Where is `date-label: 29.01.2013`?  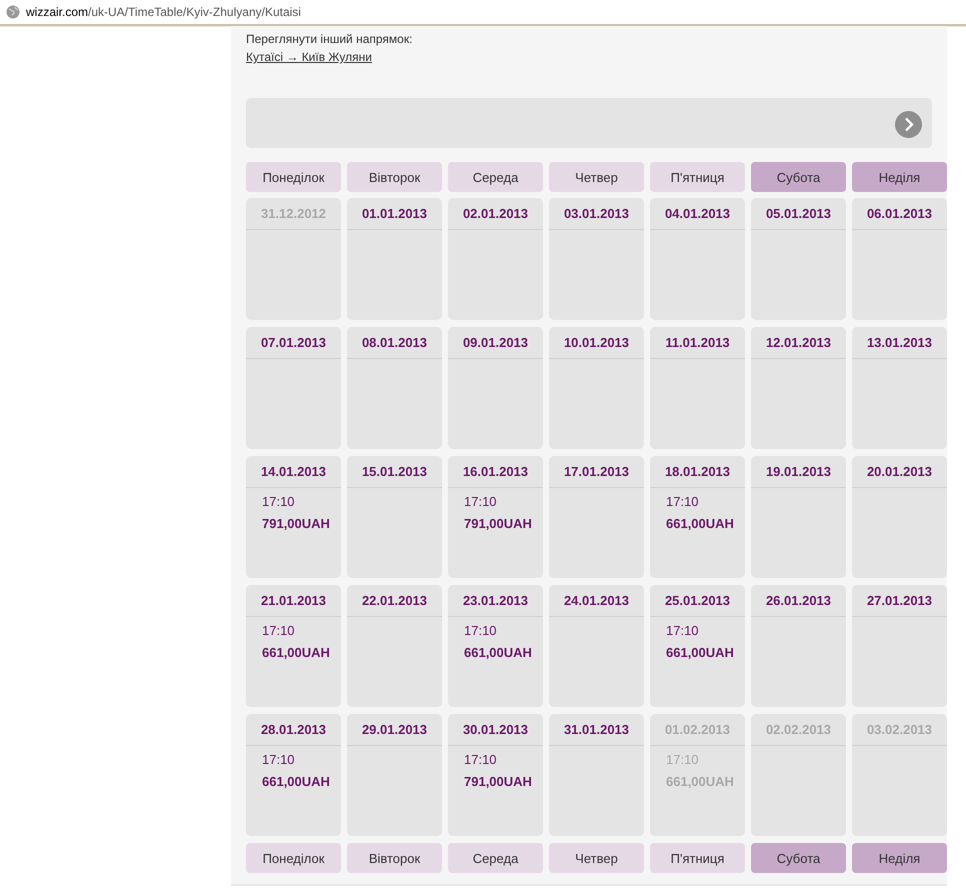
date-label: 29.01.2013 is located at coordinates (394, 730).